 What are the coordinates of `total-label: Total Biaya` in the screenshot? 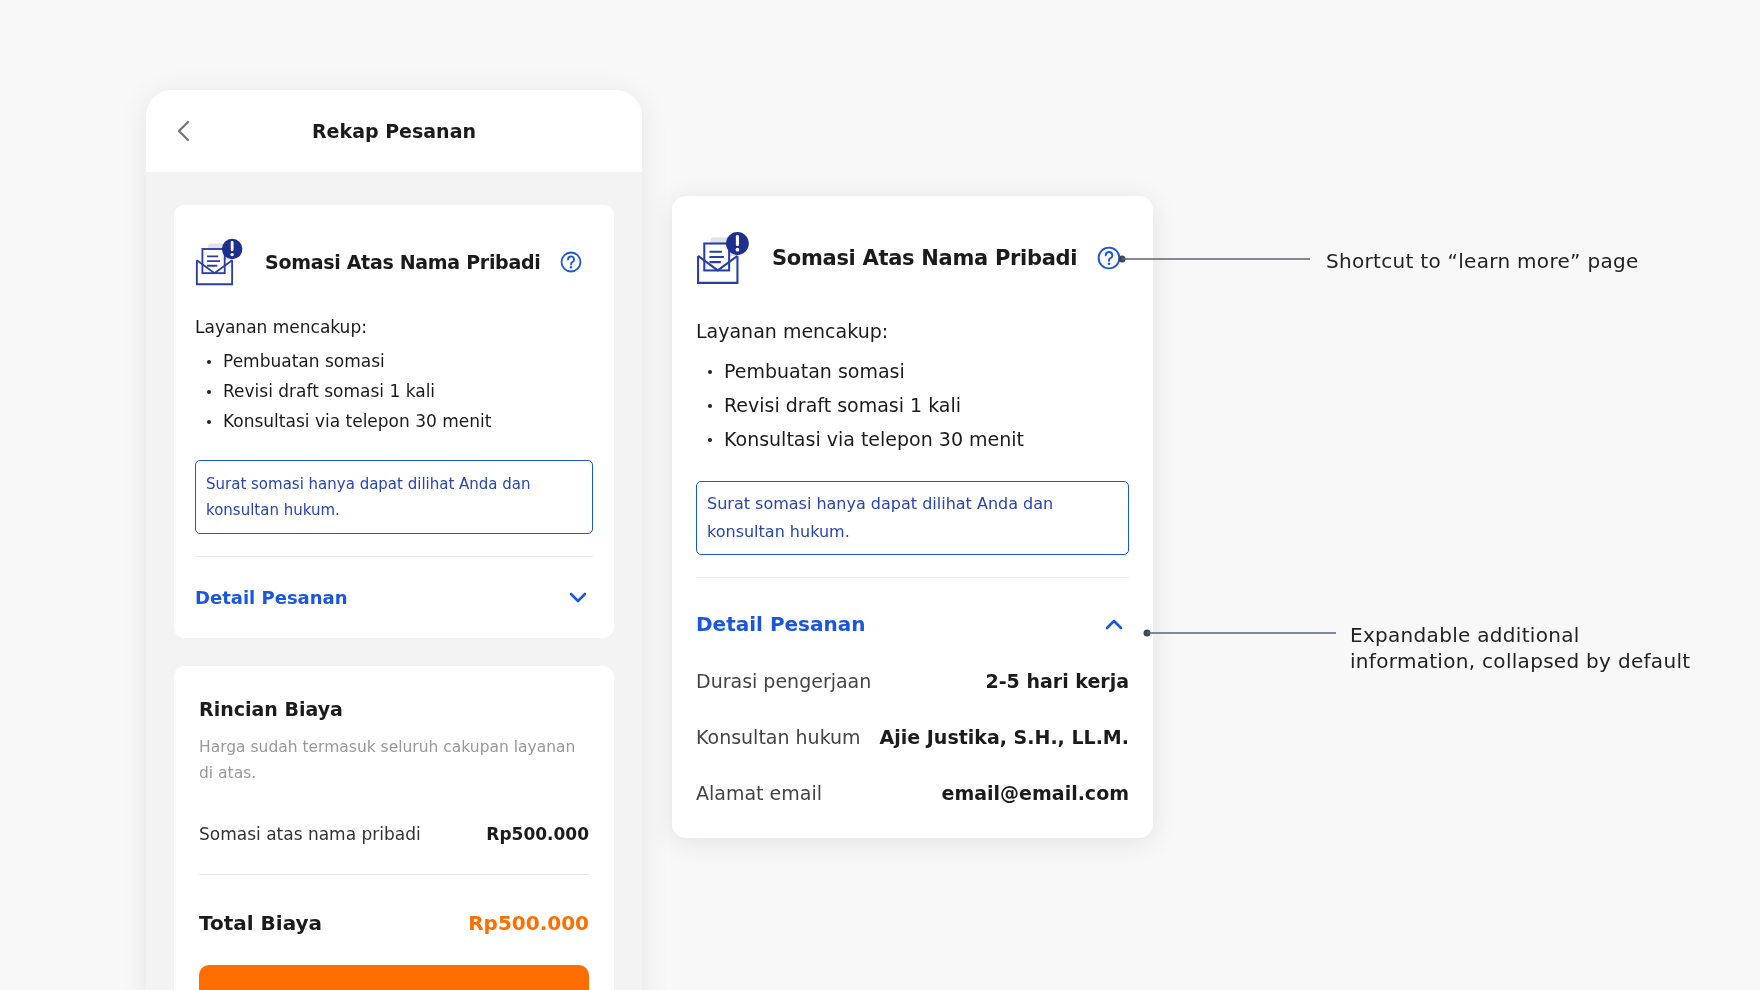 It's located at (261, 923).